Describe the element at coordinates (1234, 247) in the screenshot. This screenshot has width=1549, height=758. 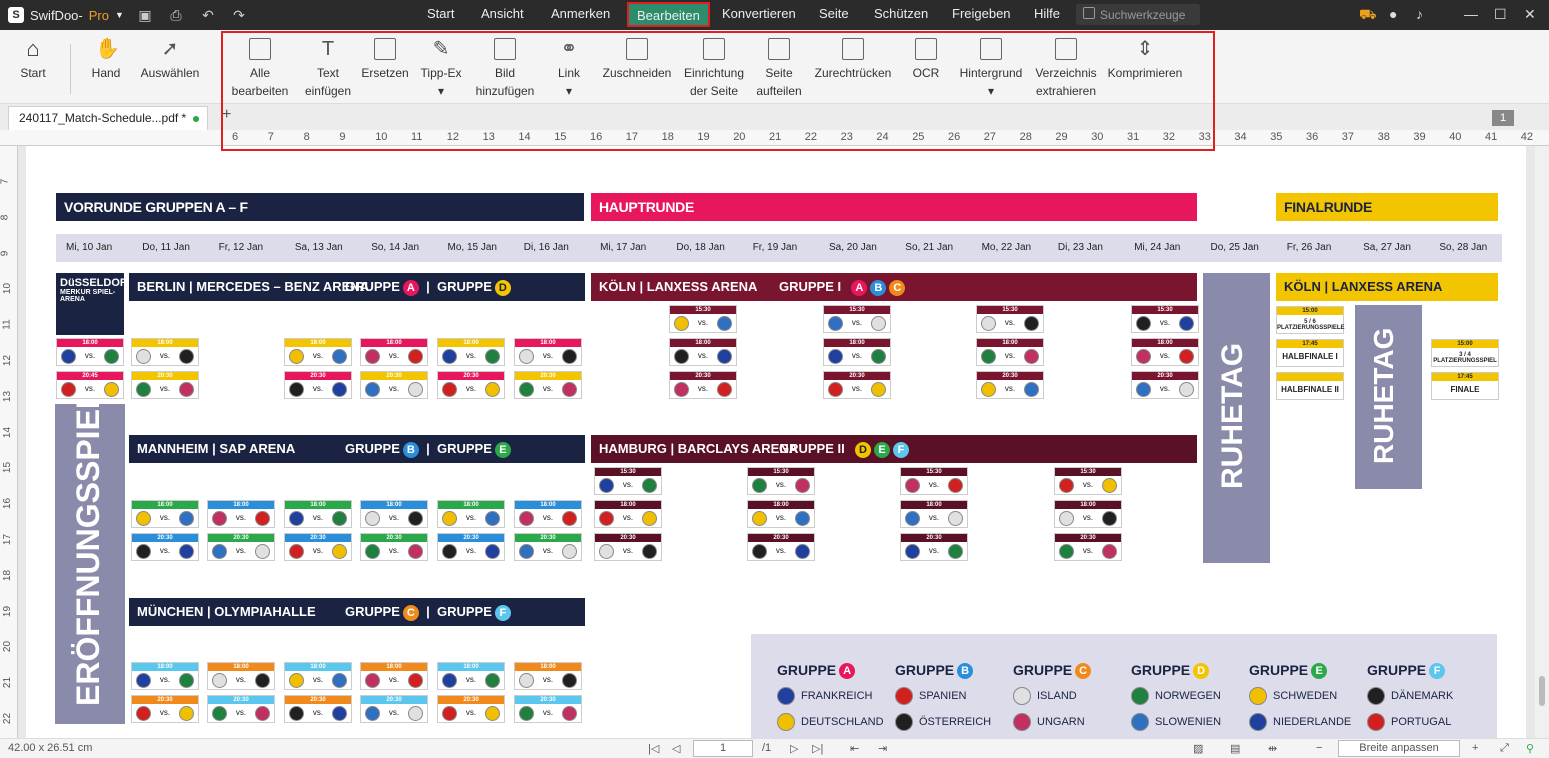
I see `date-label: Do, 25 Jan` at that location.